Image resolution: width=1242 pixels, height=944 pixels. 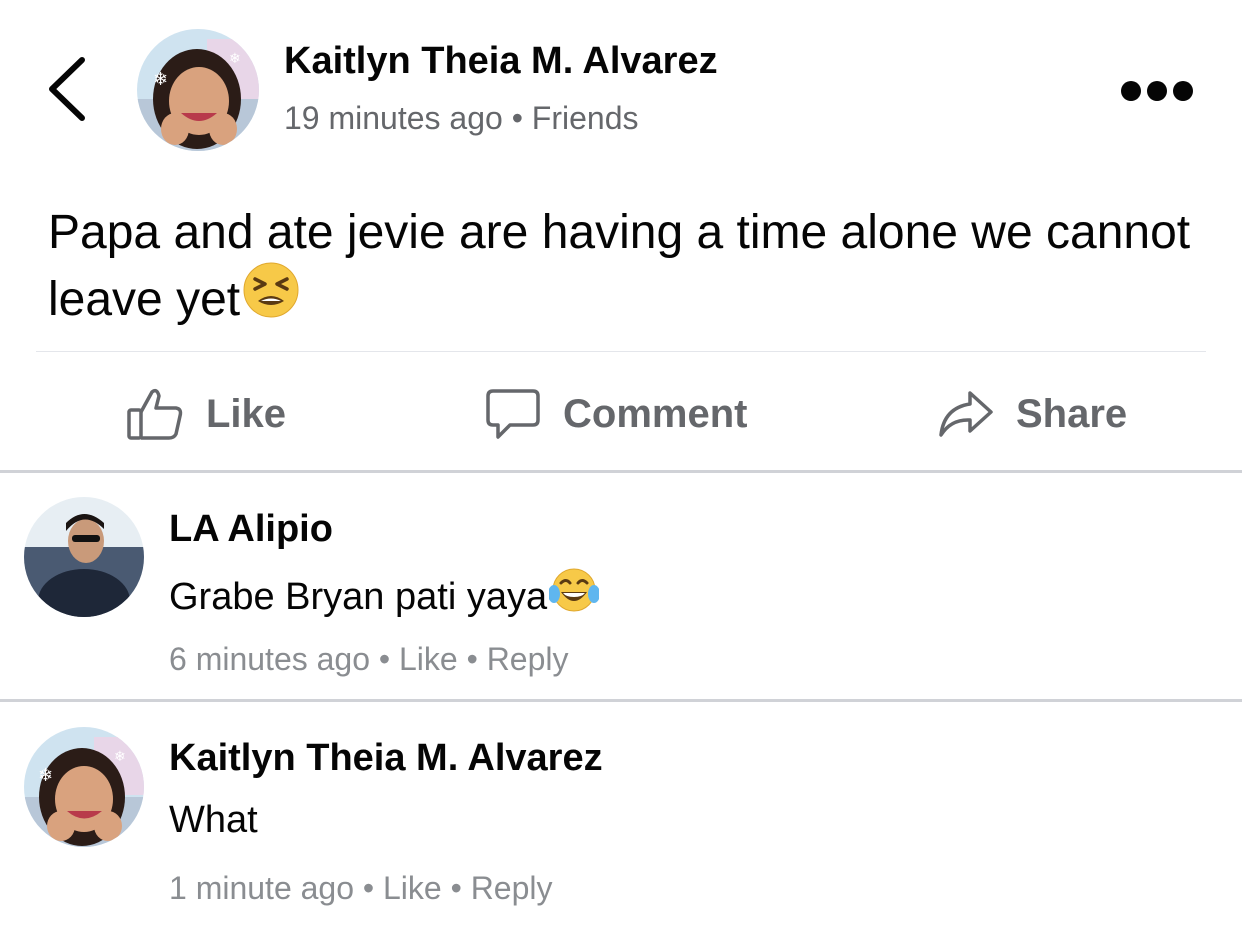 I want to click on commenter-avatar, so click(x=84, y=557).